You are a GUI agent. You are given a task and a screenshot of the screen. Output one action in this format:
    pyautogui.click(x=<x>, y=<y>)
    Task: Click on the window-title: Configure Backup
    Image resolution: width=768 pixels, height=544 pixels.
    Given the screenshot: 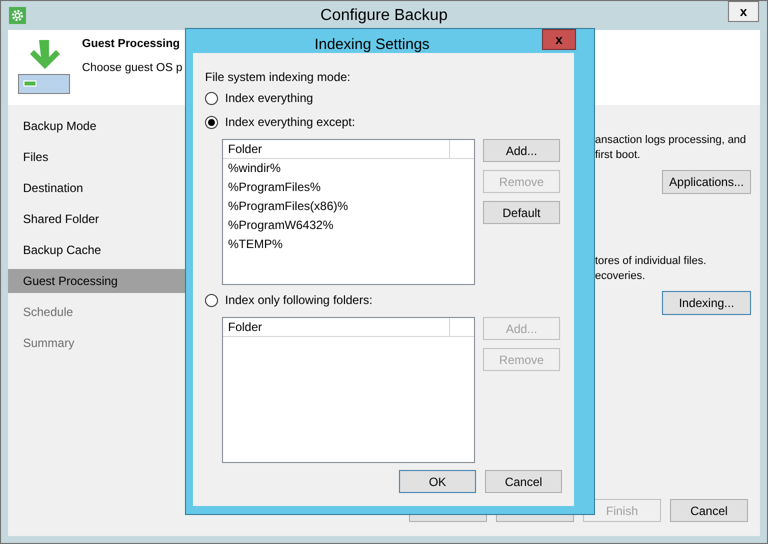 What is the action you would take?
    pyautogui.click(x=384, y=16)
    